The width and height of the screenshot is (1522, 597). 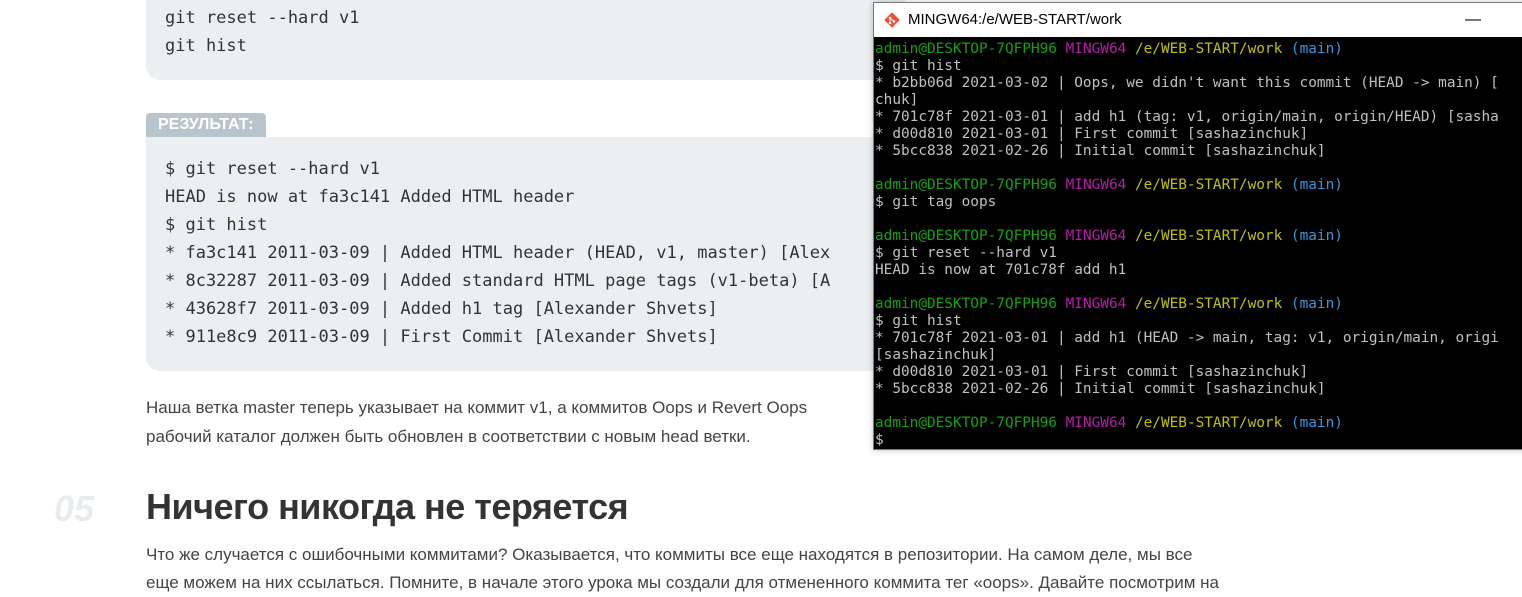 What do you see at coordinates (206, 125) in the screenshot?
I see `result-label: РЕЗУЛЬТАТ:` at bounding box center [206, 125].